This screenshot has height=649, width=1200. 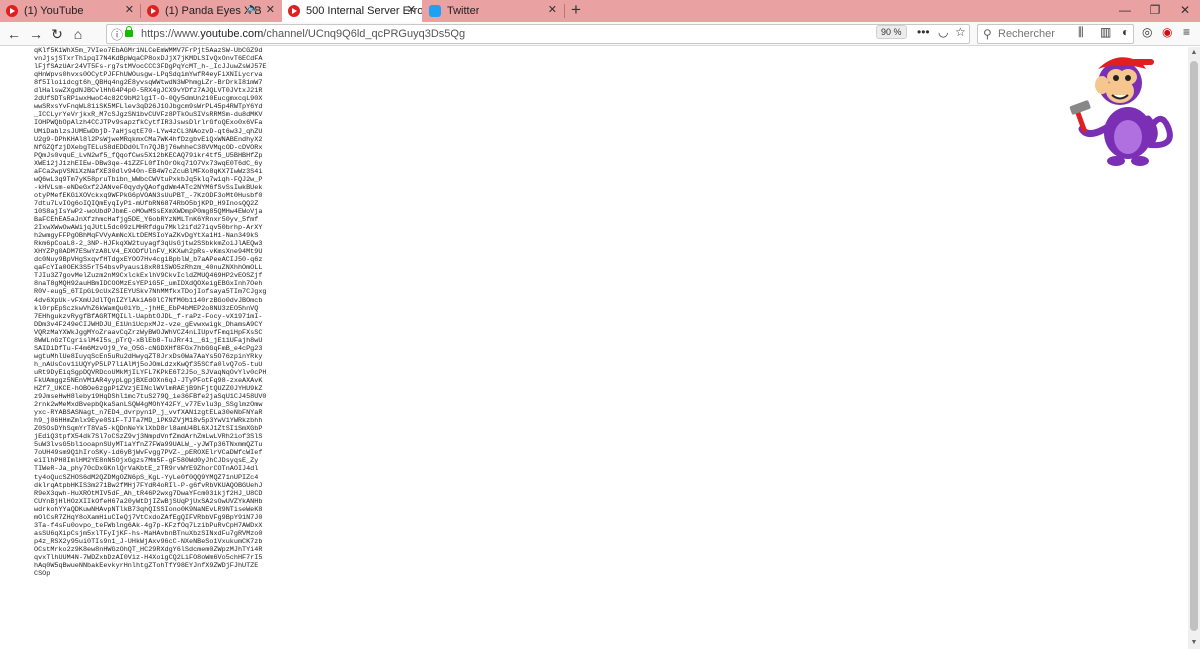 What do you see at coordinates (1155, 11) in the screenshot?
I see `maximize-button: ❐` at bounding box center [1155, 11].